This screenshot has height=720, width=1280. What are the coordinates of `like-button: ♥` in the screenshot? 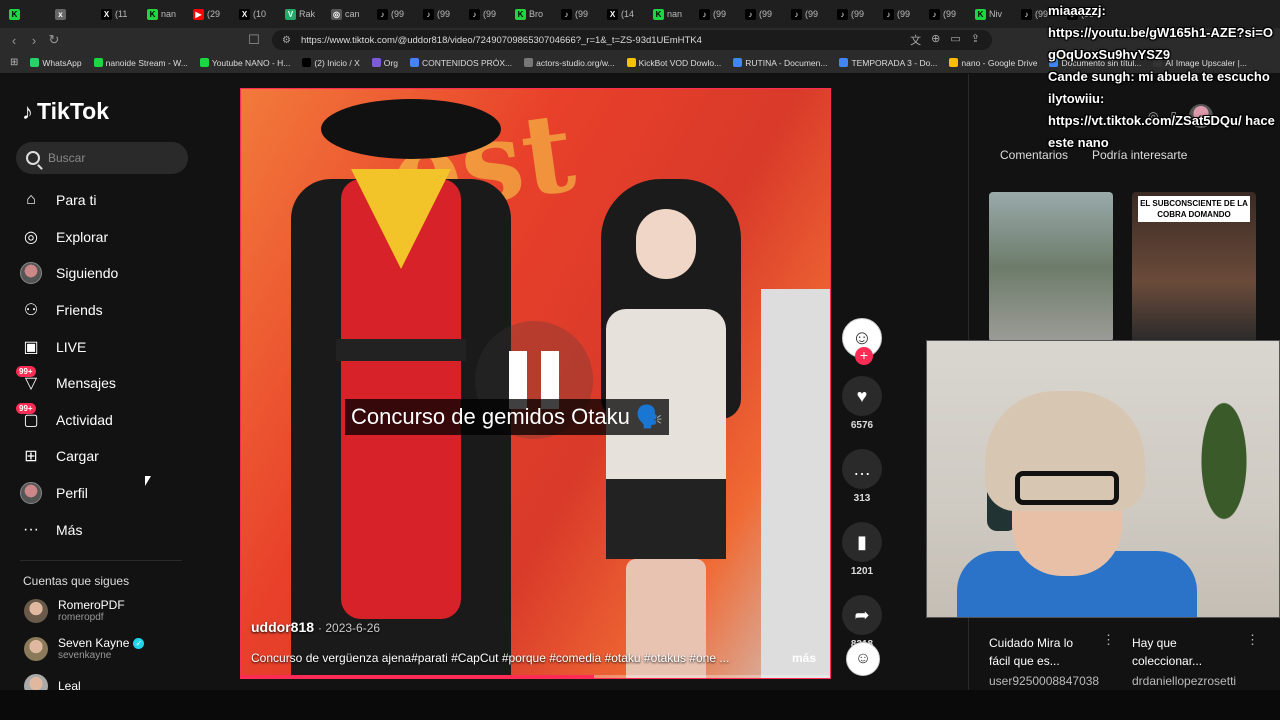 It's located at (862, 396).